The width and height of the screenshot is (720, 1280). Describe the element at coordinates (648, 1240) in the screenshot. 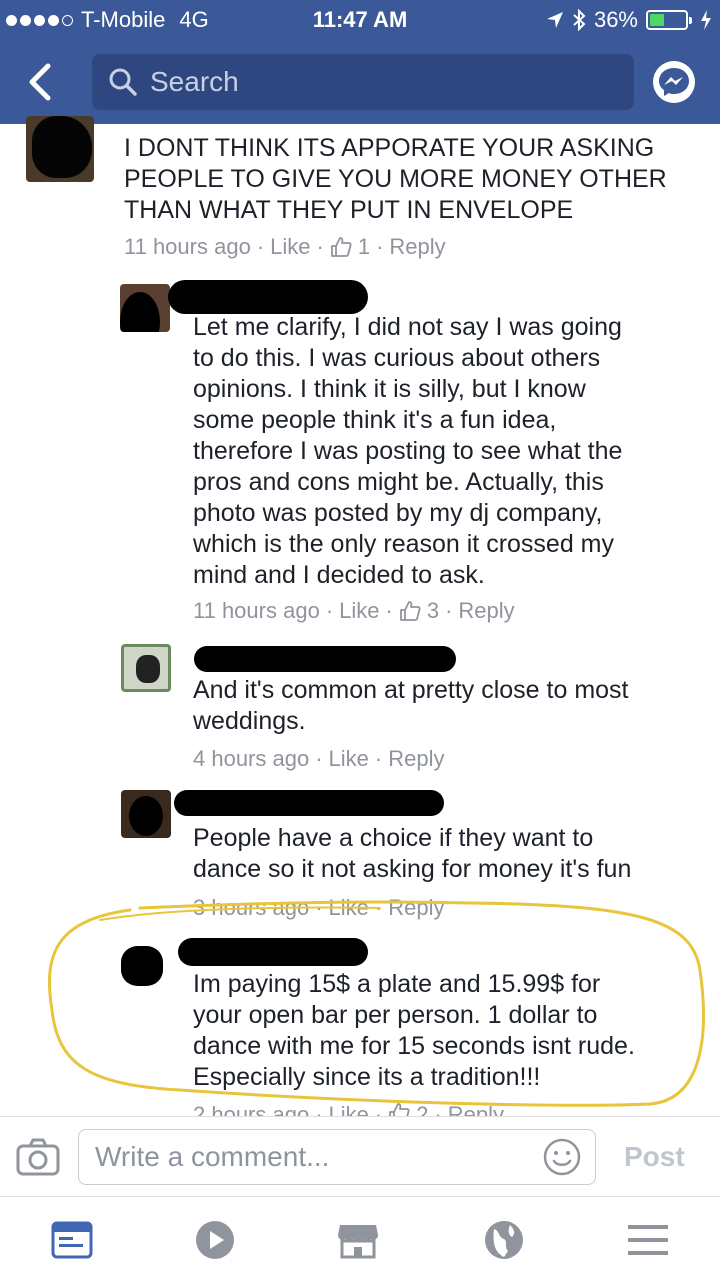

I see `menu-icon` at that location.